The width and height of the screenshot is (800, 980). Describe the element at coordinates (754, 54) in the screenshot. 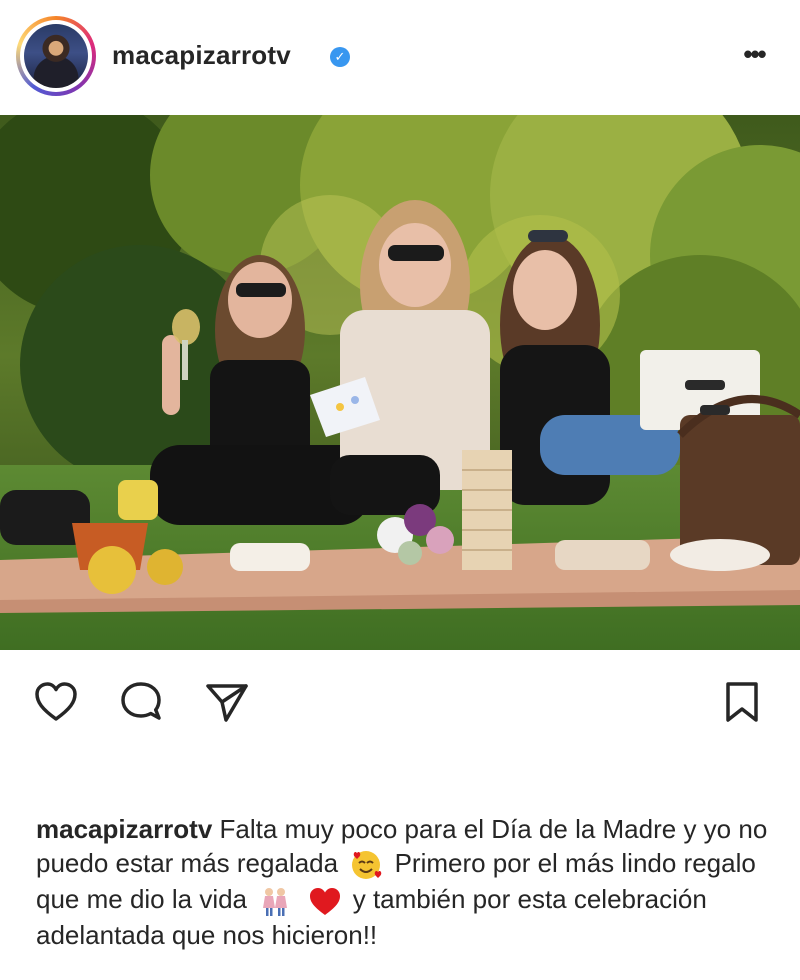

I see `more-options-icon: •••` at that location.